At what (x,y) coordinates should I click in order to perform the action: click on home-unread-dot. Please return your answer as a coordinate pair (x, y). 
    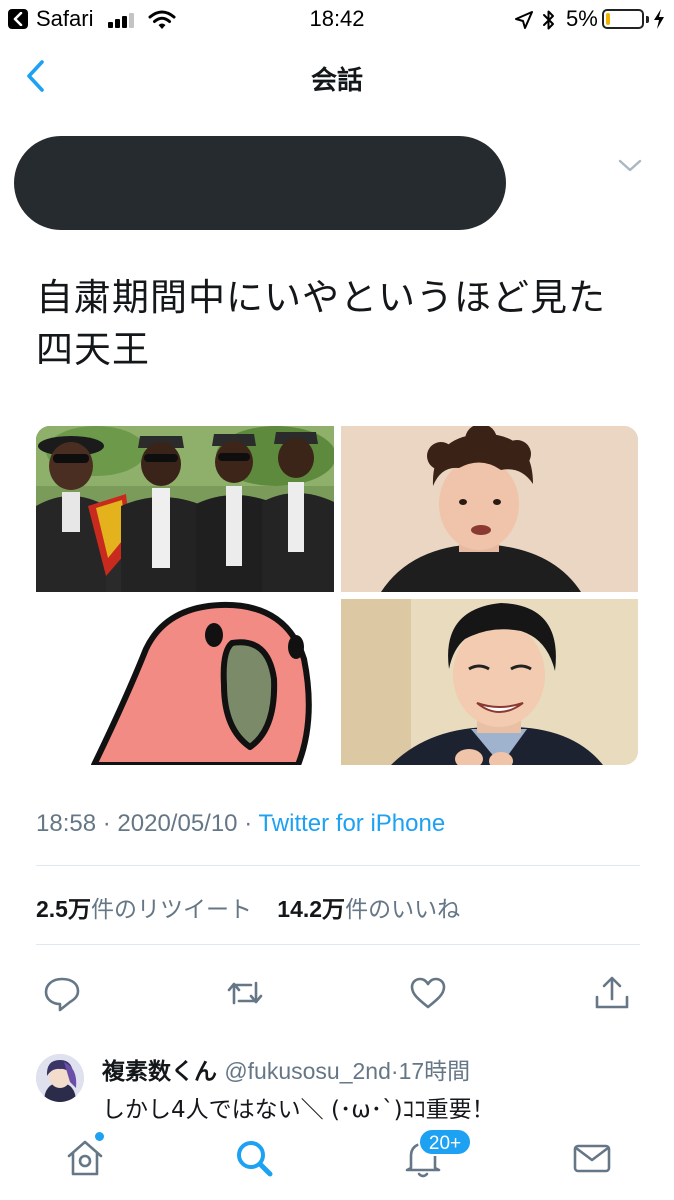
    Looking at the image, I should click on (99, 1136).